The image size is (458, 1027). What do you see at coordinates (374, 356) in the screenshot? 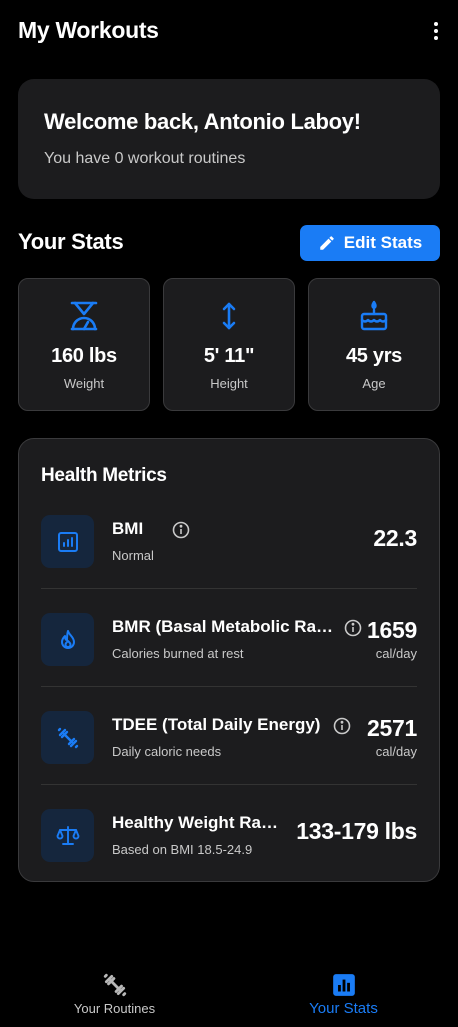
I see `stat-value: 45 yrs` at bounding box center [374, 356].